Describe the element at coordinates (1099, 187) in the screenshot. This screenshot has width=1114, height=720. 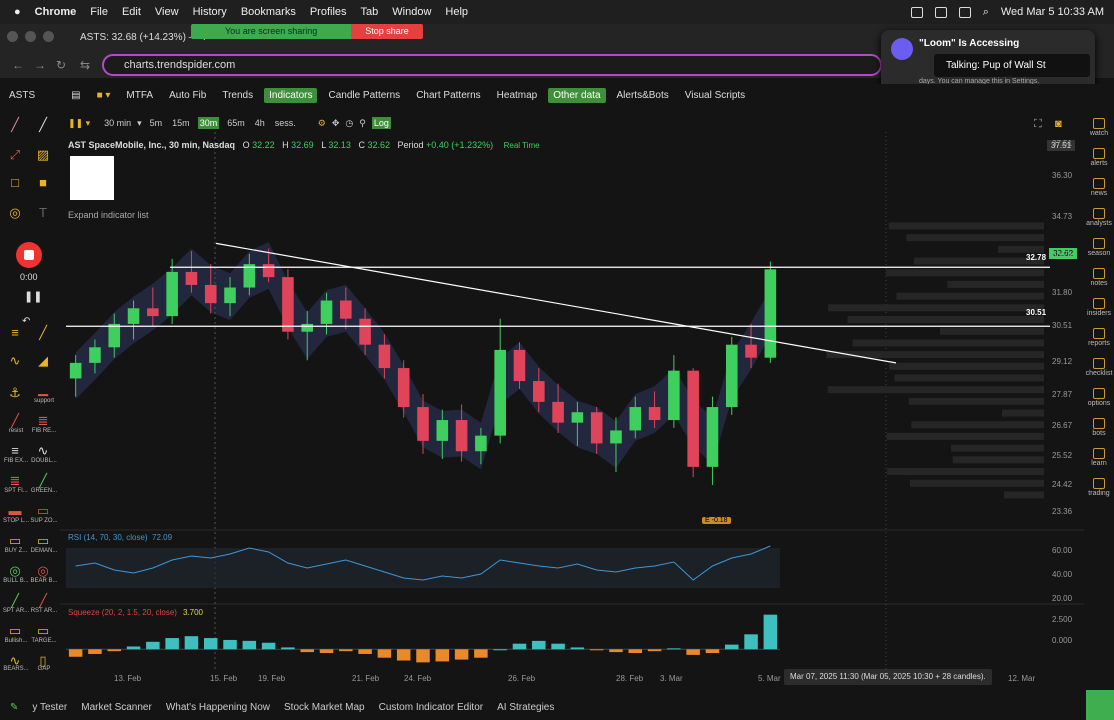
I see `sidebar-news: news` at that location.